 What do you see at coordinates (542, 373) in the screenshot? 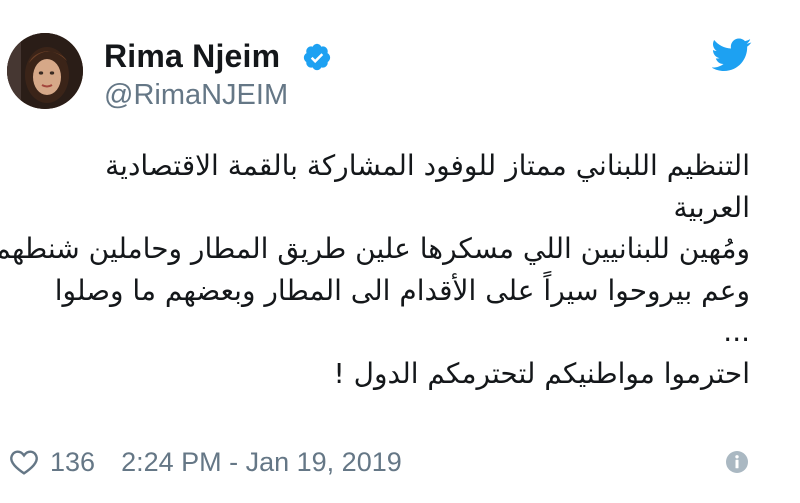
I see `tweet-text-line: احترموا مواطنيكم لتحترمكم الدول !` at bounding box center [542, 373].